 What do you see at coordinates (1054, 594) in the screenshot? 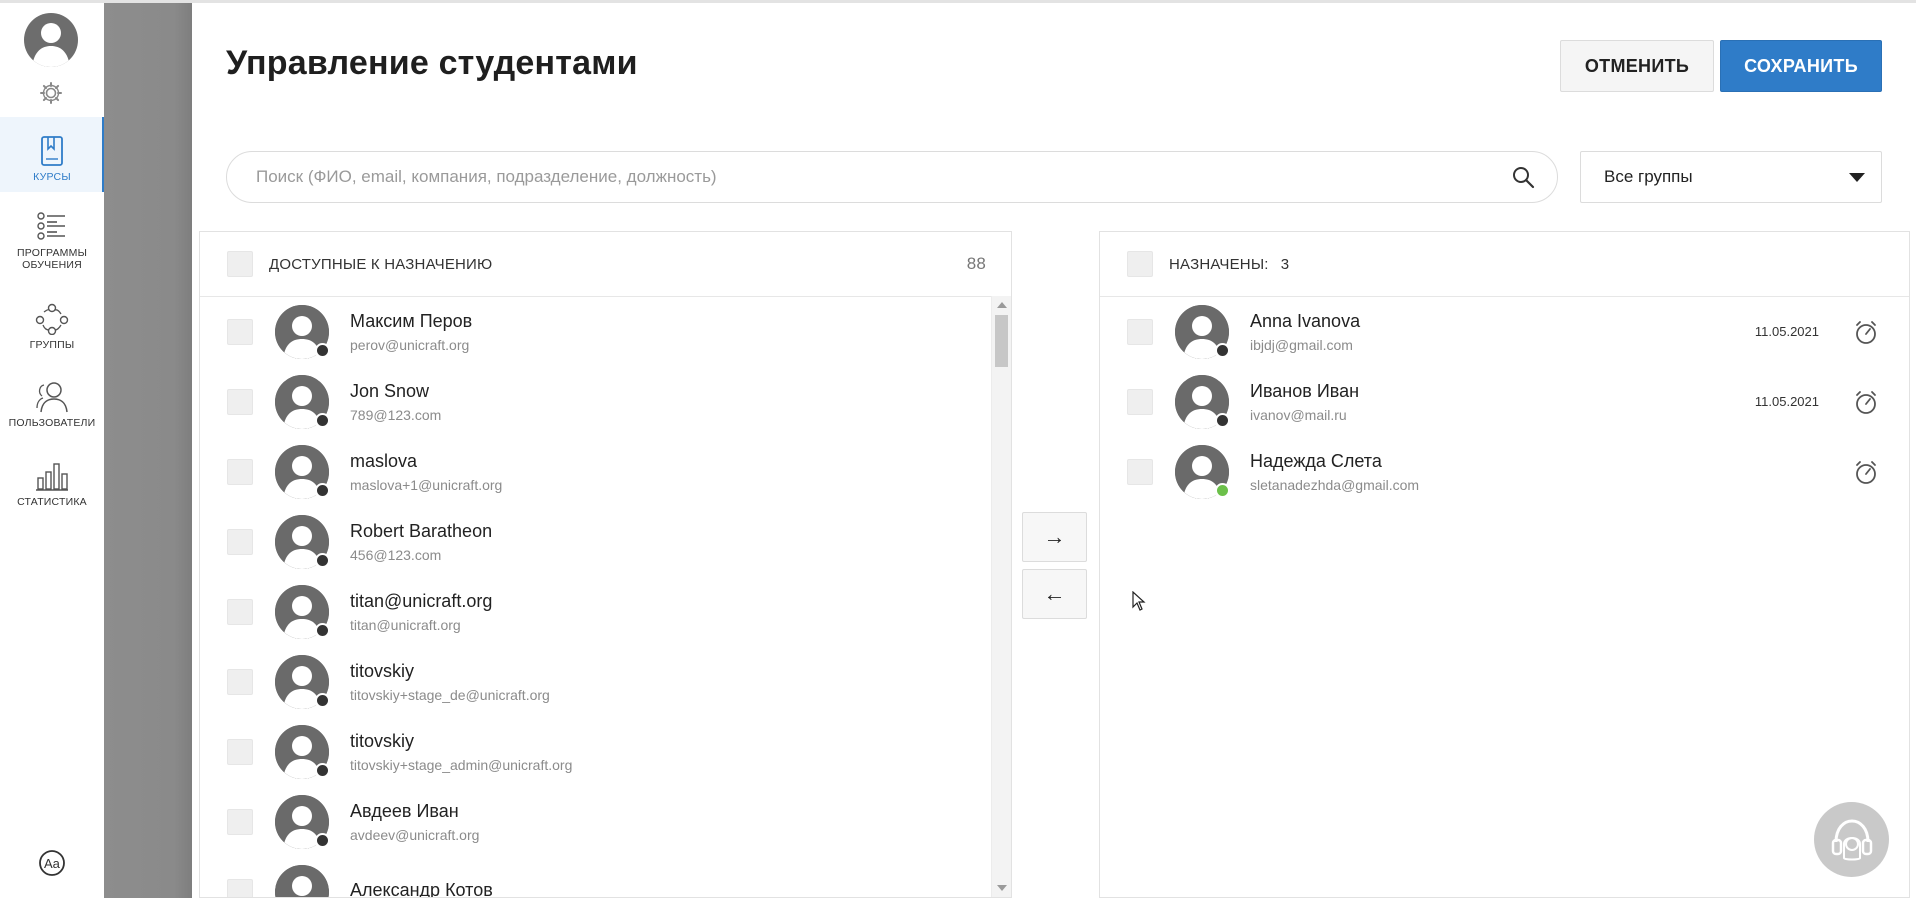
I see `move-left-button: ←` at bounding box center [1054, 594].